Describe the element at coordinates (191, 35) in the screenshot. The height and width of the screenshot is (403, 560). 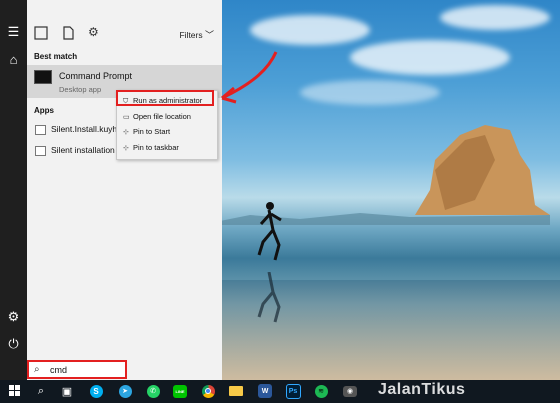
I see `filters-label: Filters` at that location.